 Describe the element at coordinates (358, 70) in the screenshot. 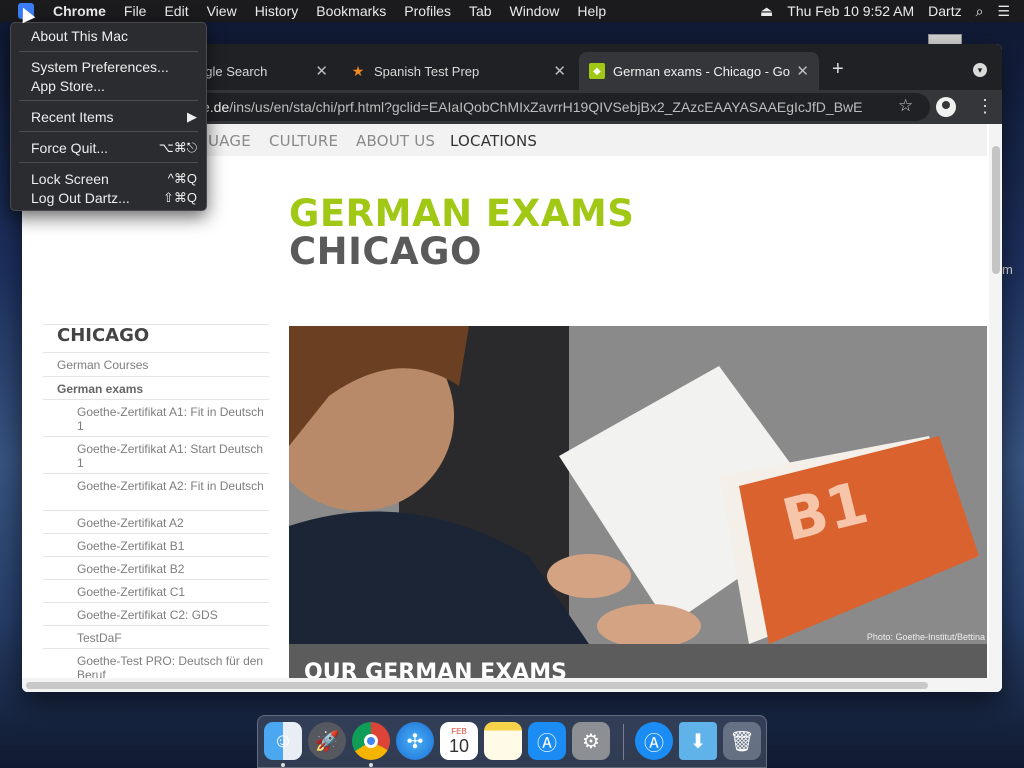

I see `star-favicon-icon: ★` at that location.